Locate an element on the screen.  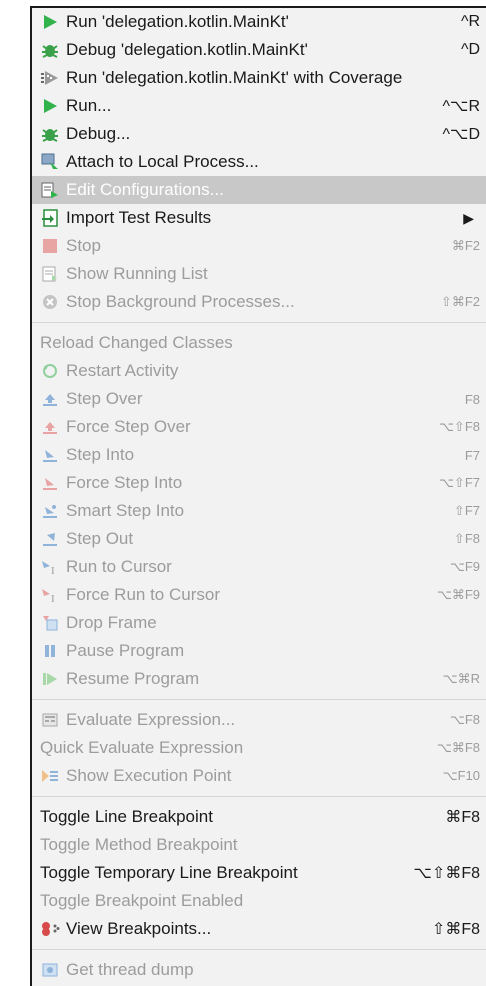
menu-item-debug-dialog: Debug... ^⌥D is located at coordinates (259, 134).